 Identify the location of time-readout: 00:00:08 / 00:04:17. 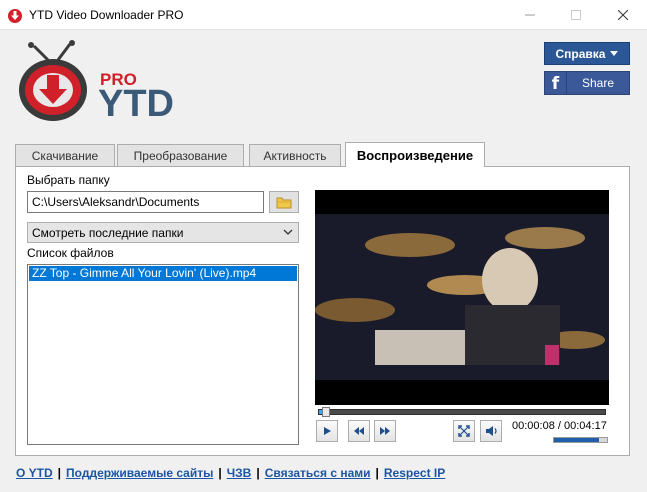
(559, 426).